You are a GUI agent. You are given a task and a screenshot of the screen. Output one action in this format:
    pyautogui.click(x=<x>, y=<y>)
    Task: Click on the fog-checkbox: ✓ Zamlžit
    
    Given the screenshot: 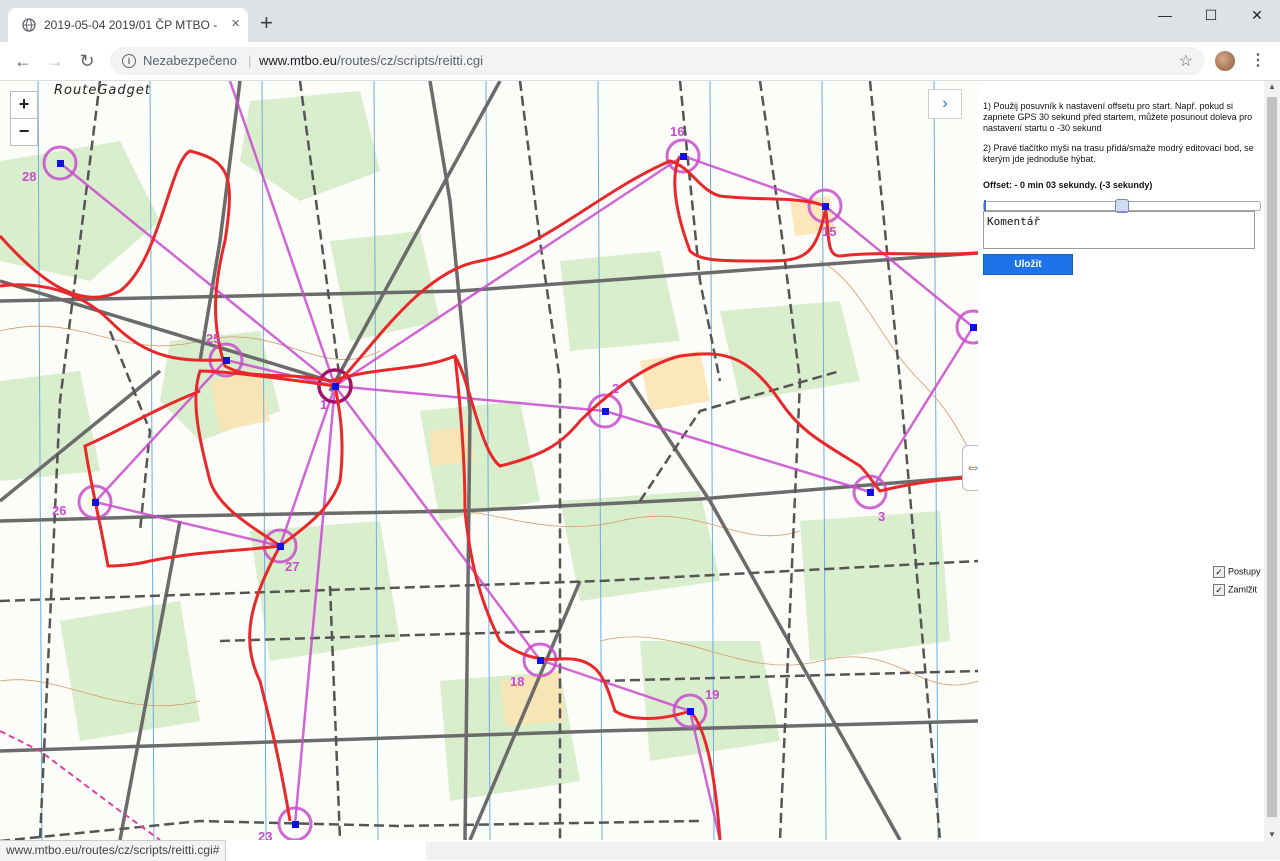 What is the action you would take?
    pyautogui.click(x=1237, y=590)
    